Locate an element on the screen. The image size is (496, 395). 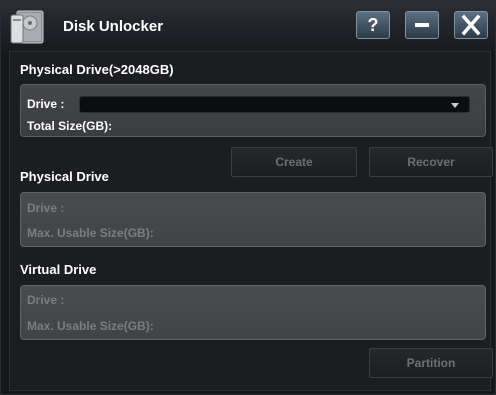
minimize-icon is located at coordinates (422, 25).